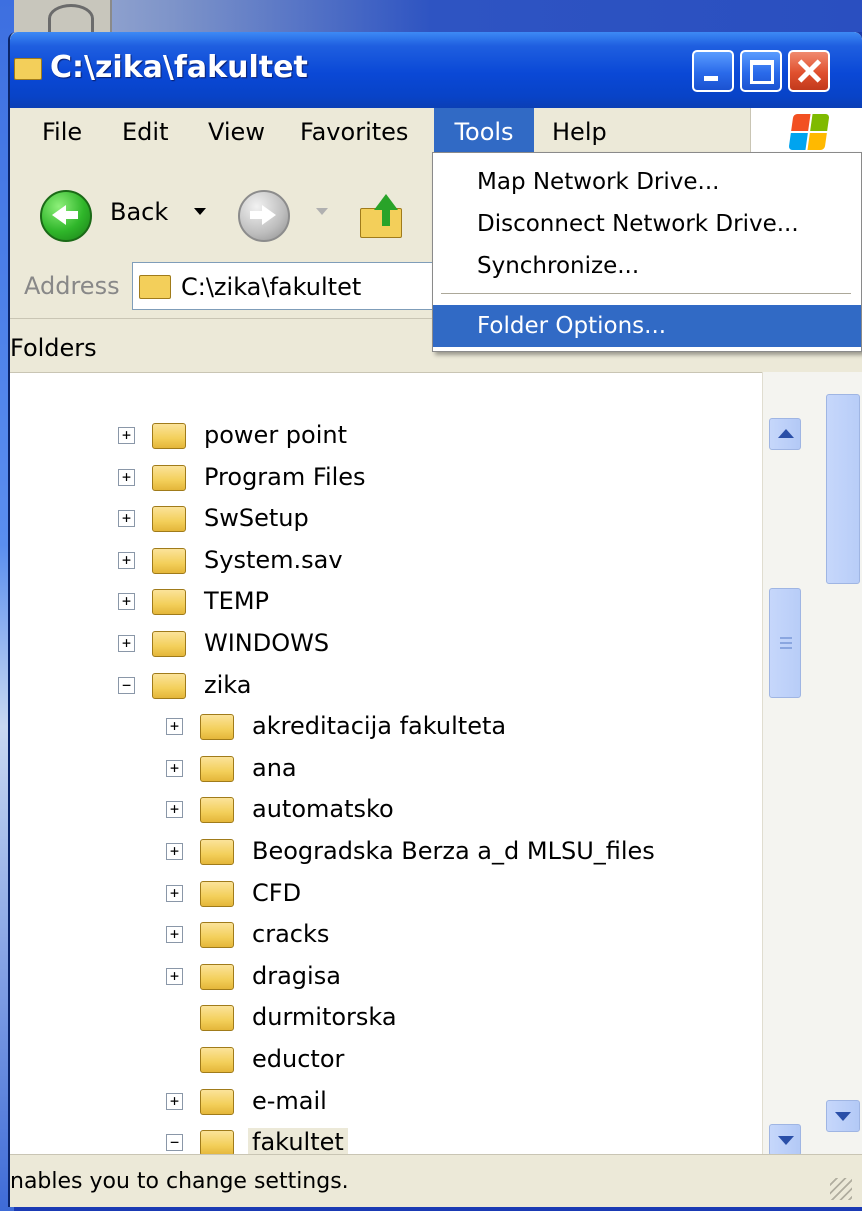 The image size is (862, 1211). Describe the element at coordinates (453, 851) in the screenshot. I see `tree-item-label: Beogradska Berza a_d MLSU_files` at that location.